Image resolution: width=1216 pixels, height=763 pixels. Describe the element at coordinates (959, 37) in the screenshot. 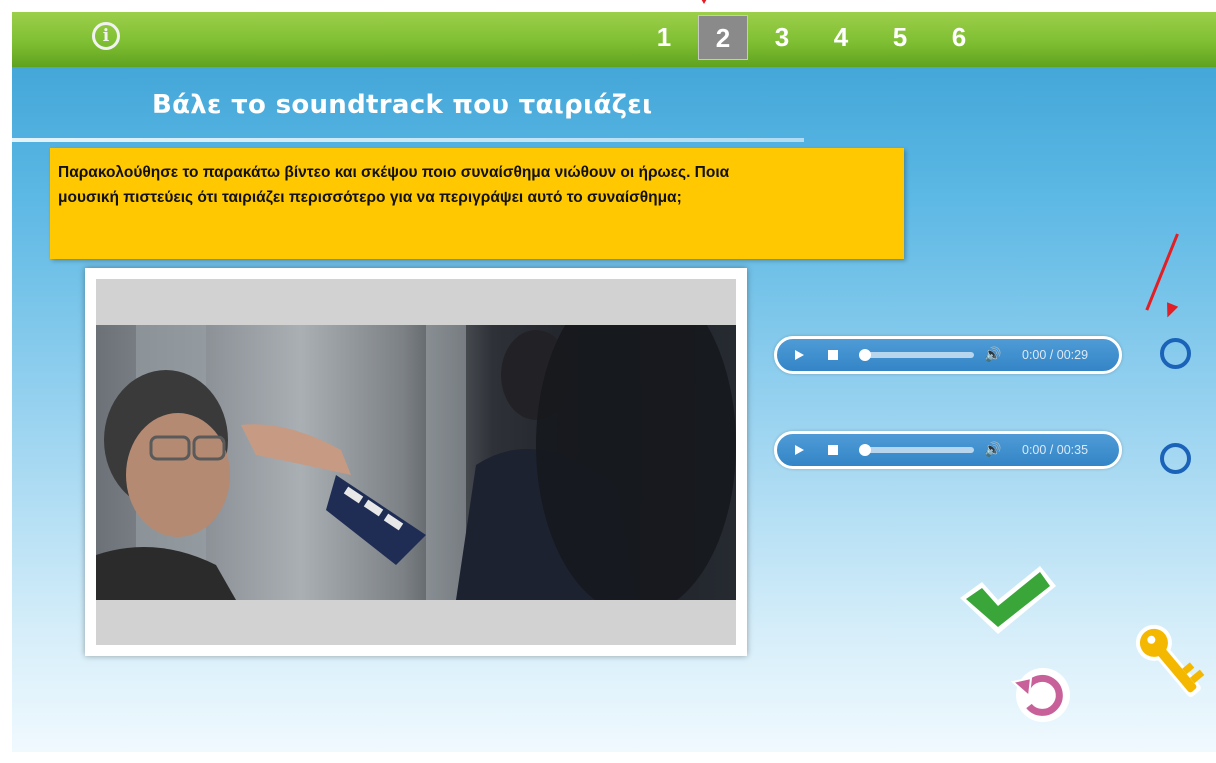

I see `page-6-button: 6` at that location.